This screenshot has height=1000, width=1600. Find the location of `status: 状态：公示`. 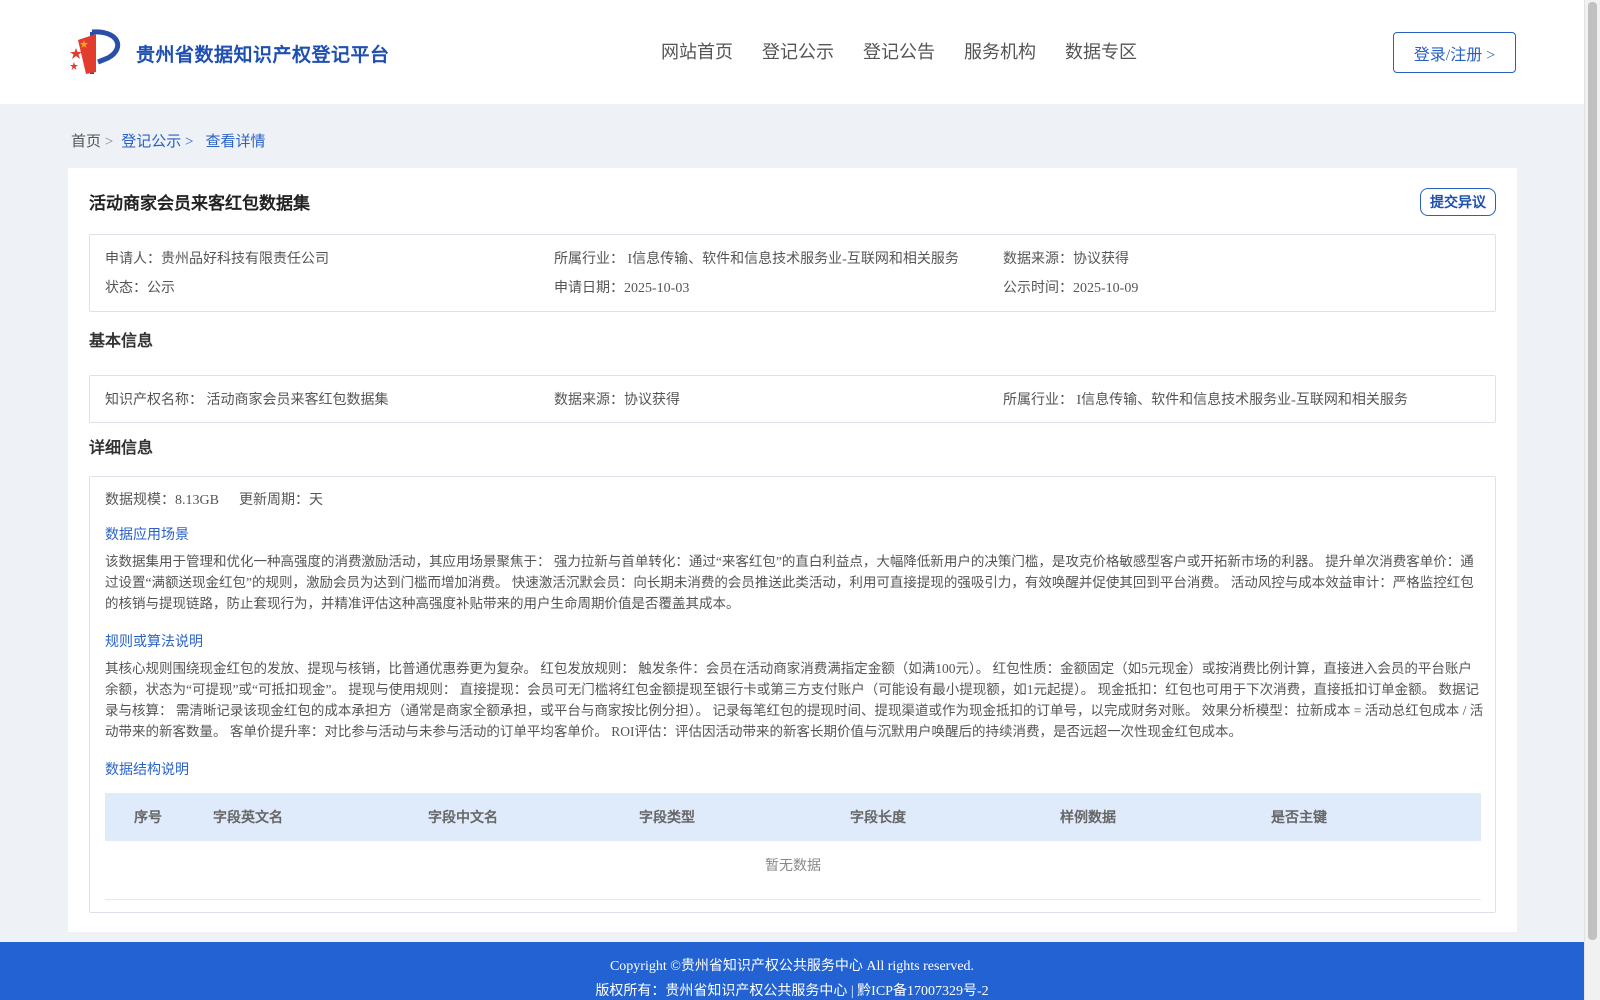

status: 状态：公示 is located at coordinates (140, 288).